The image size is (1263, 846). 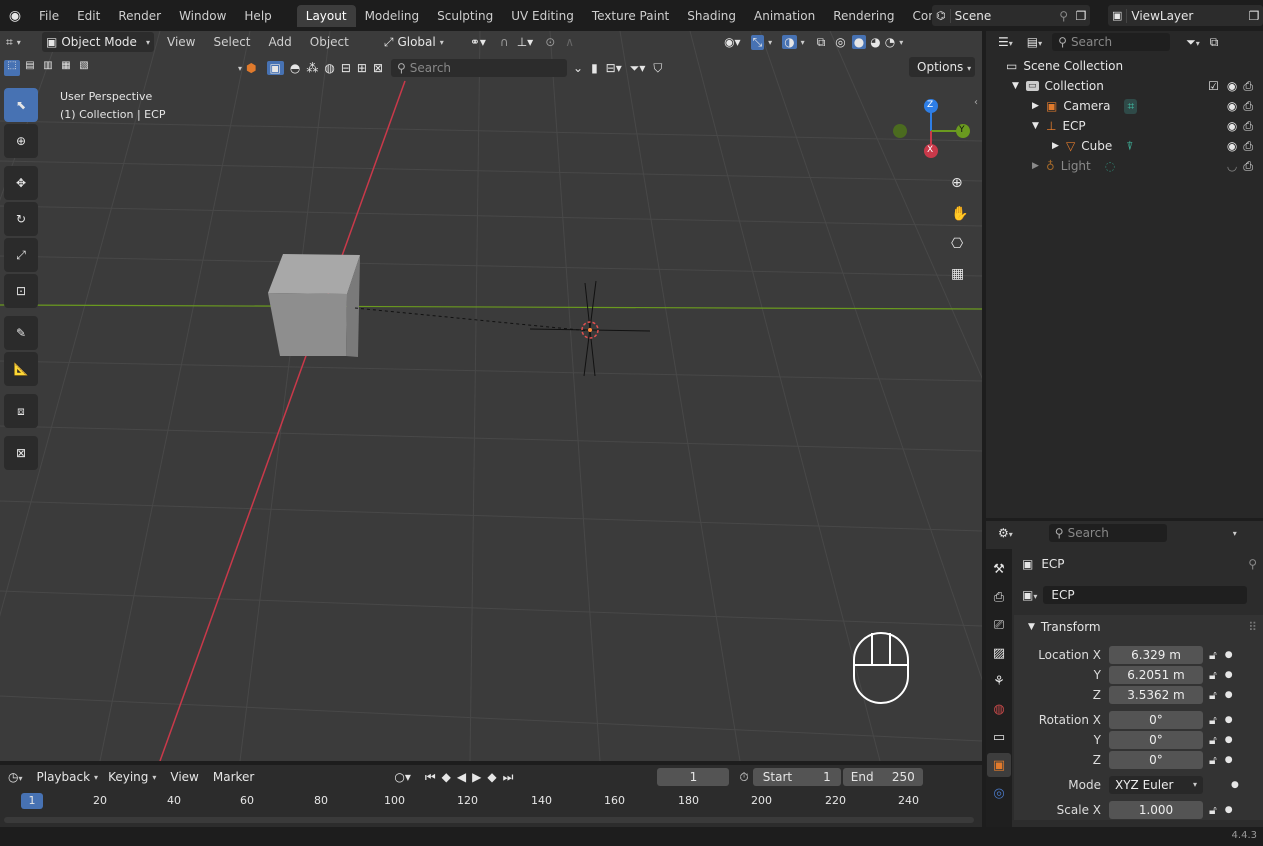 I want to click on scale-tool: ⤢, so click(x=21, y=255).